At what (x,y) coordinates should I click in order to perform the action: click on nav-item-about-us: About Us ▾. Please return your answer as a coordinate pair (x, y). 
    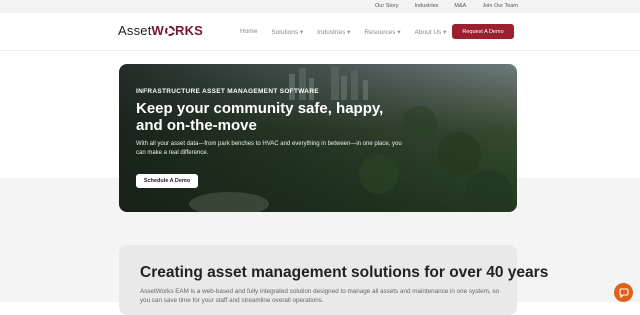
    Looking at the image, I should click on (431, 32).